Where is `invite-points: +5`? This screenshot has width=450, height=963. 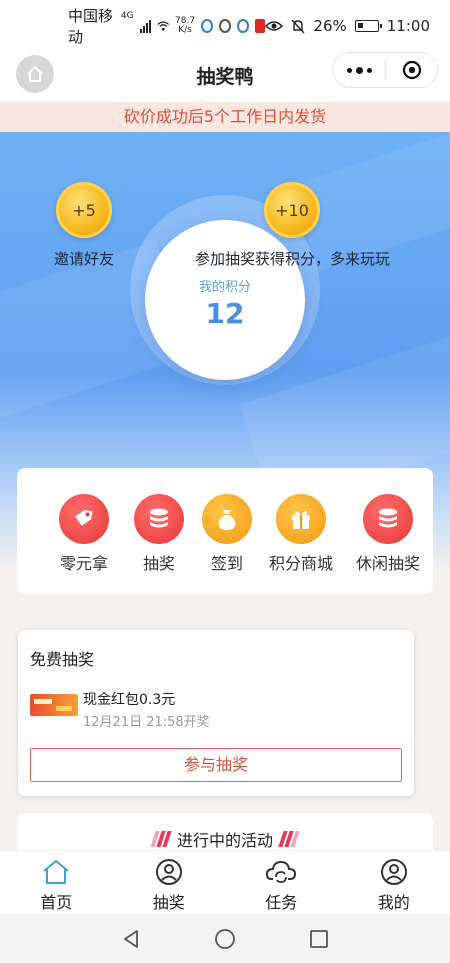 invite-points: +5 is located at coordinates (84, 210).